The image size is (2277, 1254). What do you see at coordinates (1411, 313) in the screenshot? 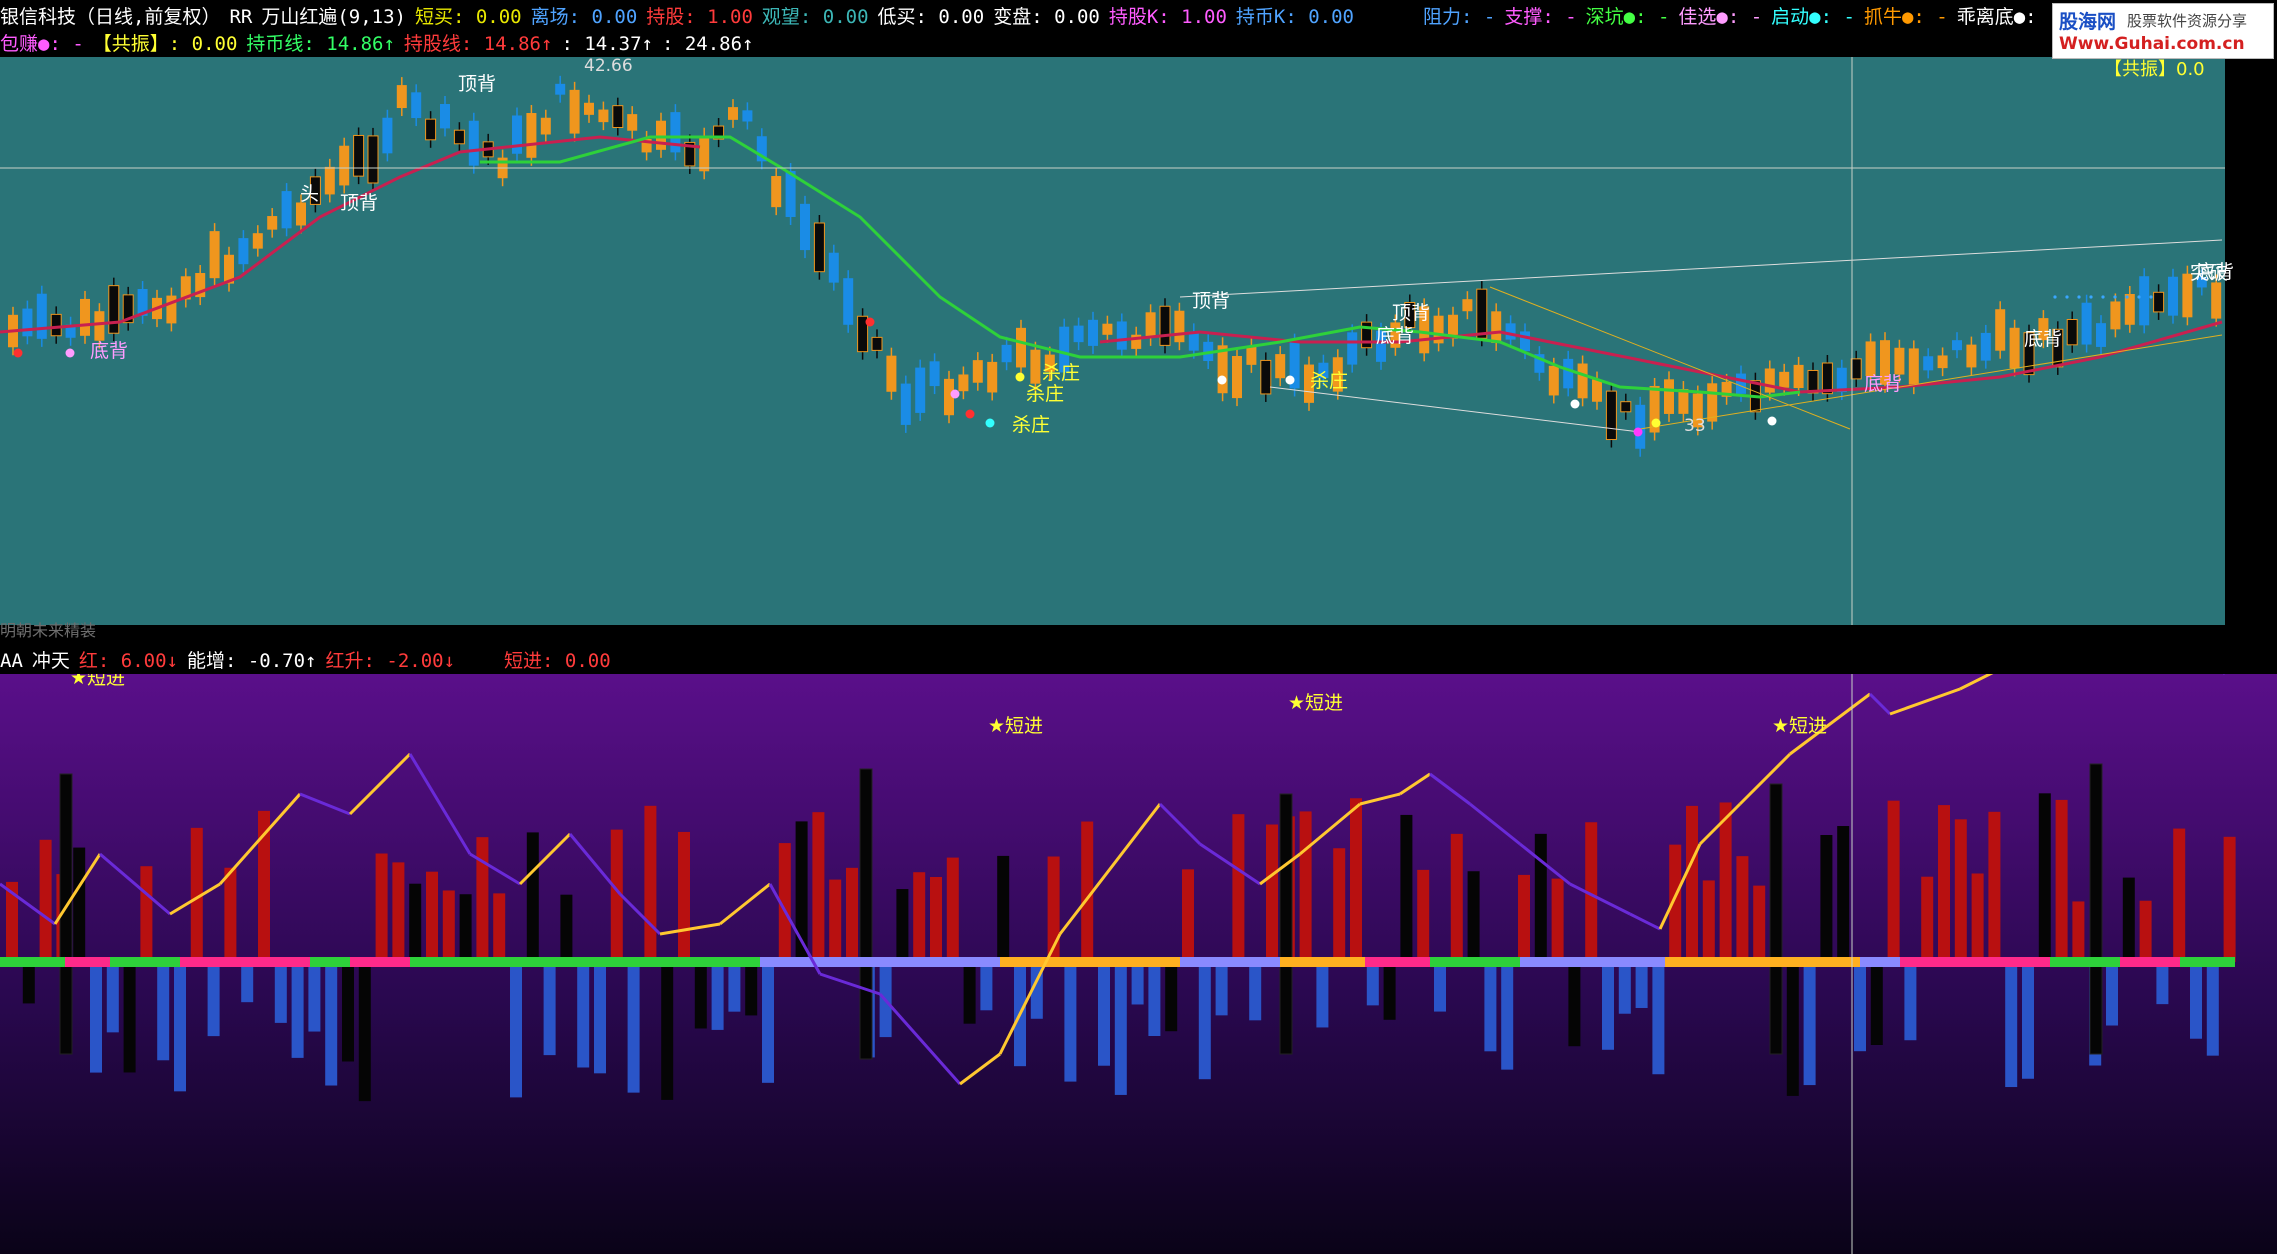
I see `annotation-label-5: 顶背` at bounding box center [1411, 313].